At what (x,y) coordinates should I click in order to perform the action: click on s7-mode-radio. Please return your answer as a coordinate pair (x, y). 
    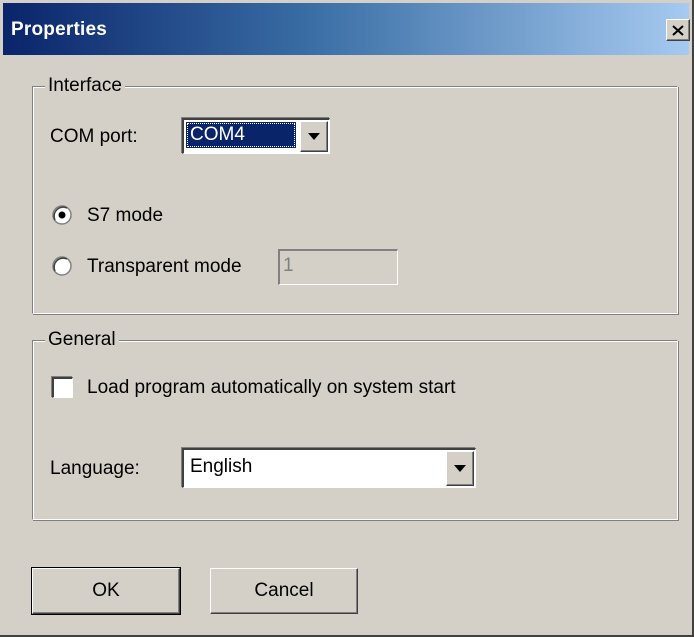
    Looking at the image, I should click on (62, 215).